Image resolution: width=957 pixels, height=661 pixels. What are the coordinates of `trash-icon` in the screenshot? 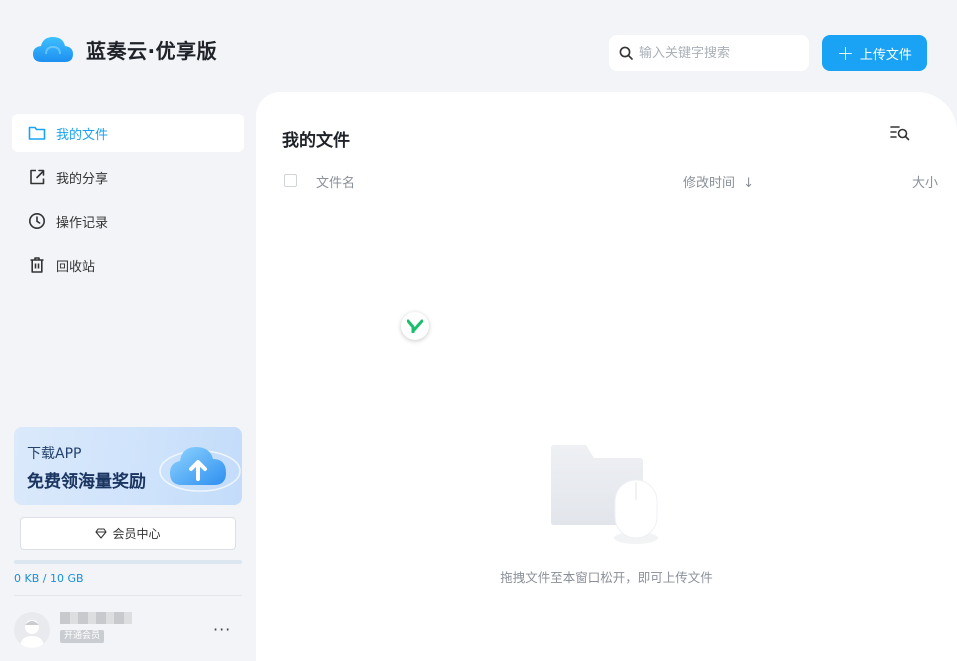 It's located at (37, 265).